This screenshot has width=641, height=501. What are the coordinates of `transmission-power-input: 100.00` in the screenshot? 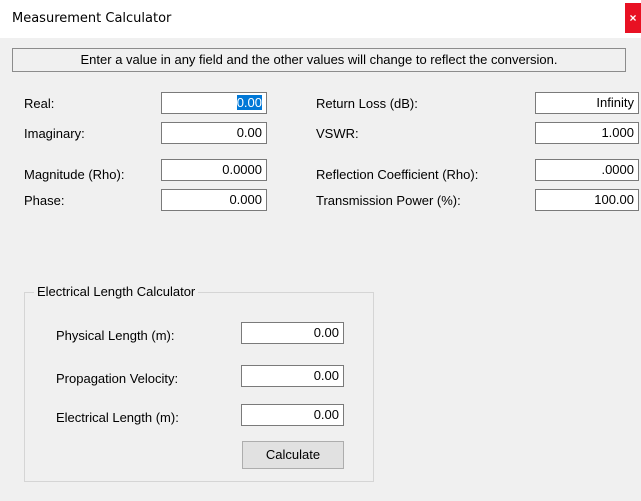 It's located at (587, 200).